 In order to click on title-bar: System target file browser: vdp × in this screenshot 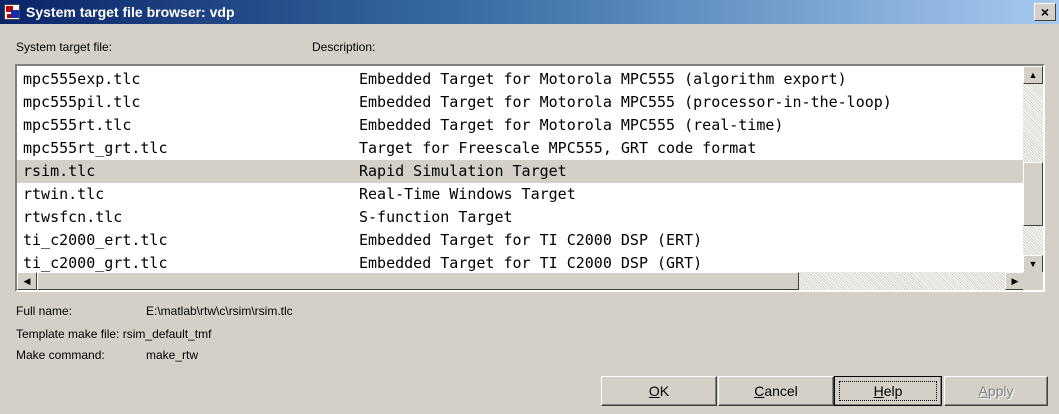, I will do `click(529, 12)`.